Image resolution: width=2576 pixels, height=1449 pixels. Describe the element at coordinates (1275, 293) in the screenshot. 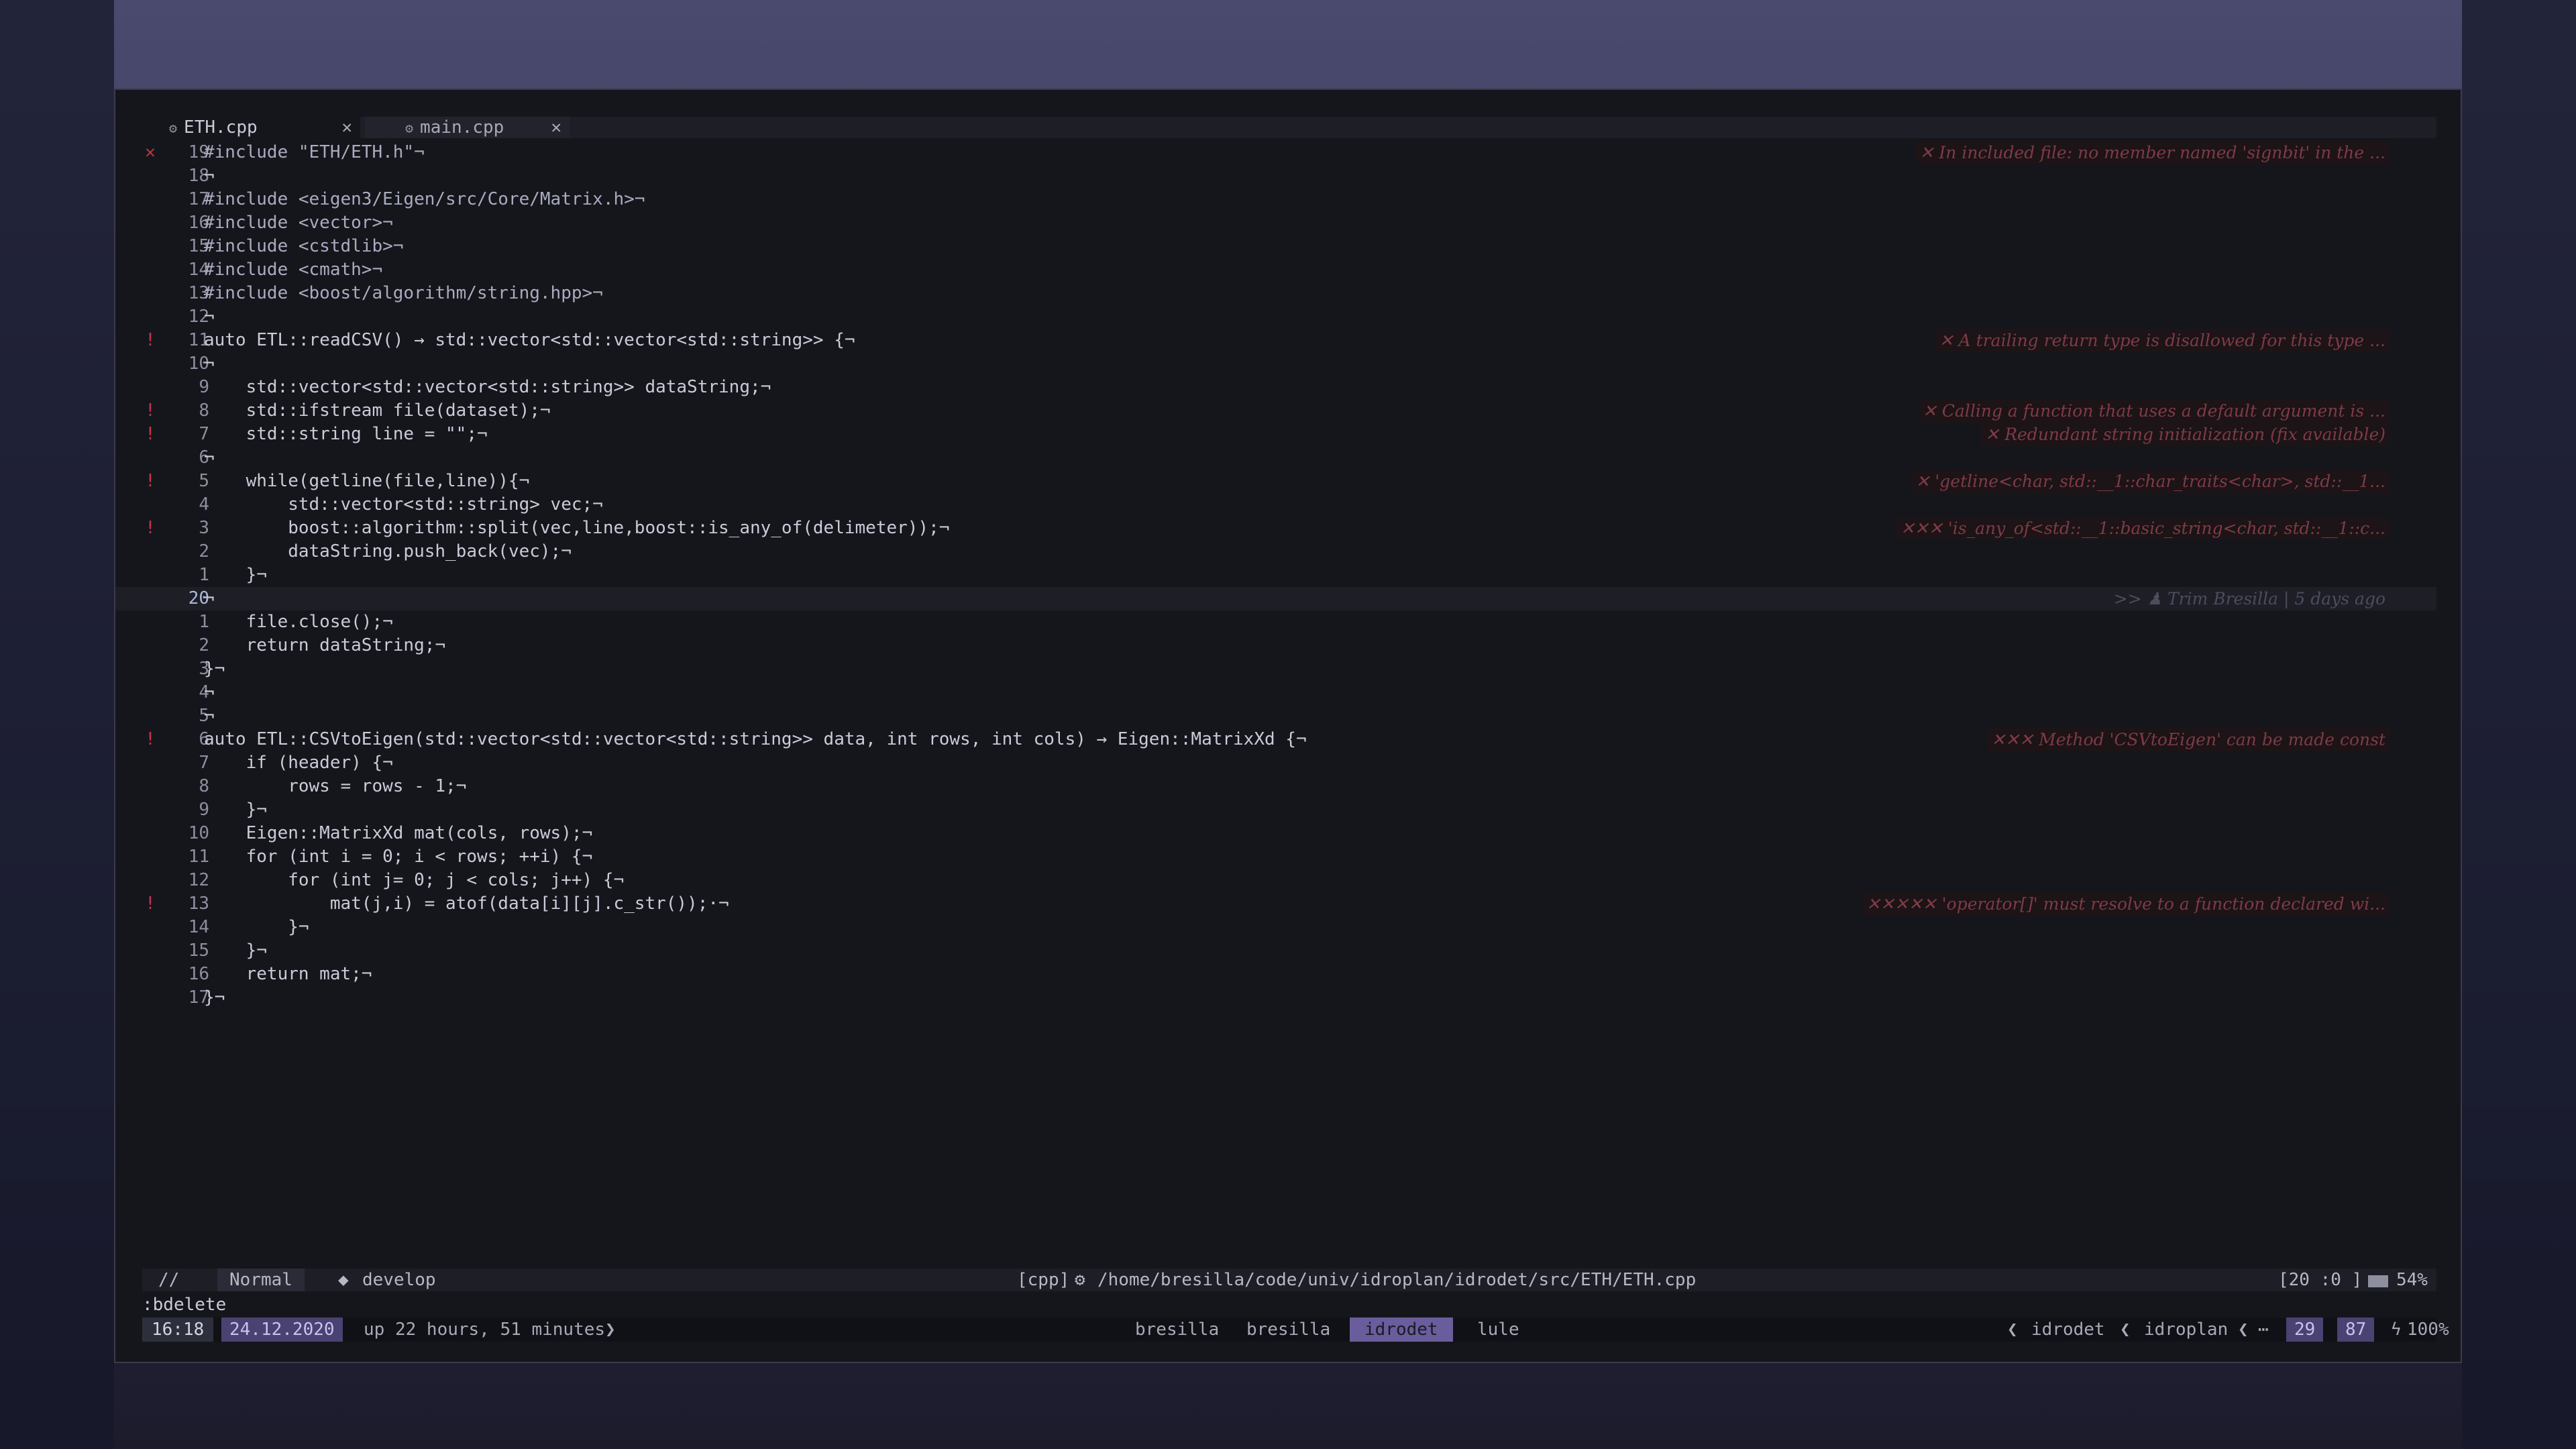

I see `code-line: 13 #include <boost/algorithm/string.hpp>¬` at that location.